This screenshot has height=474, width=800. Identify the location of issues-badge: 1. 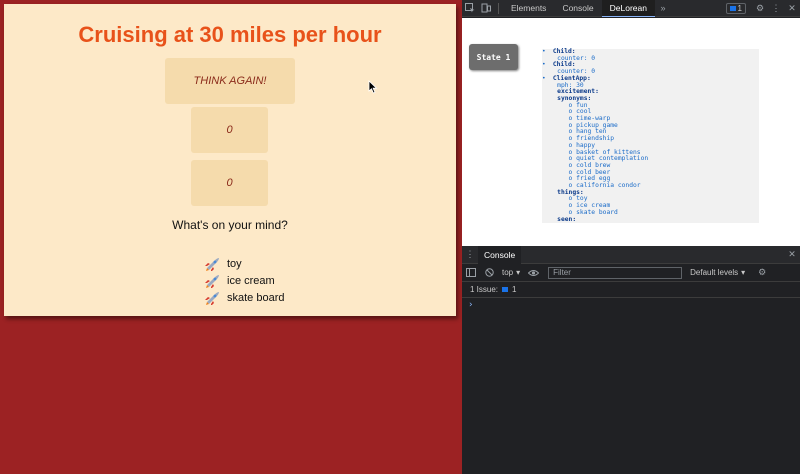
(735, 8).